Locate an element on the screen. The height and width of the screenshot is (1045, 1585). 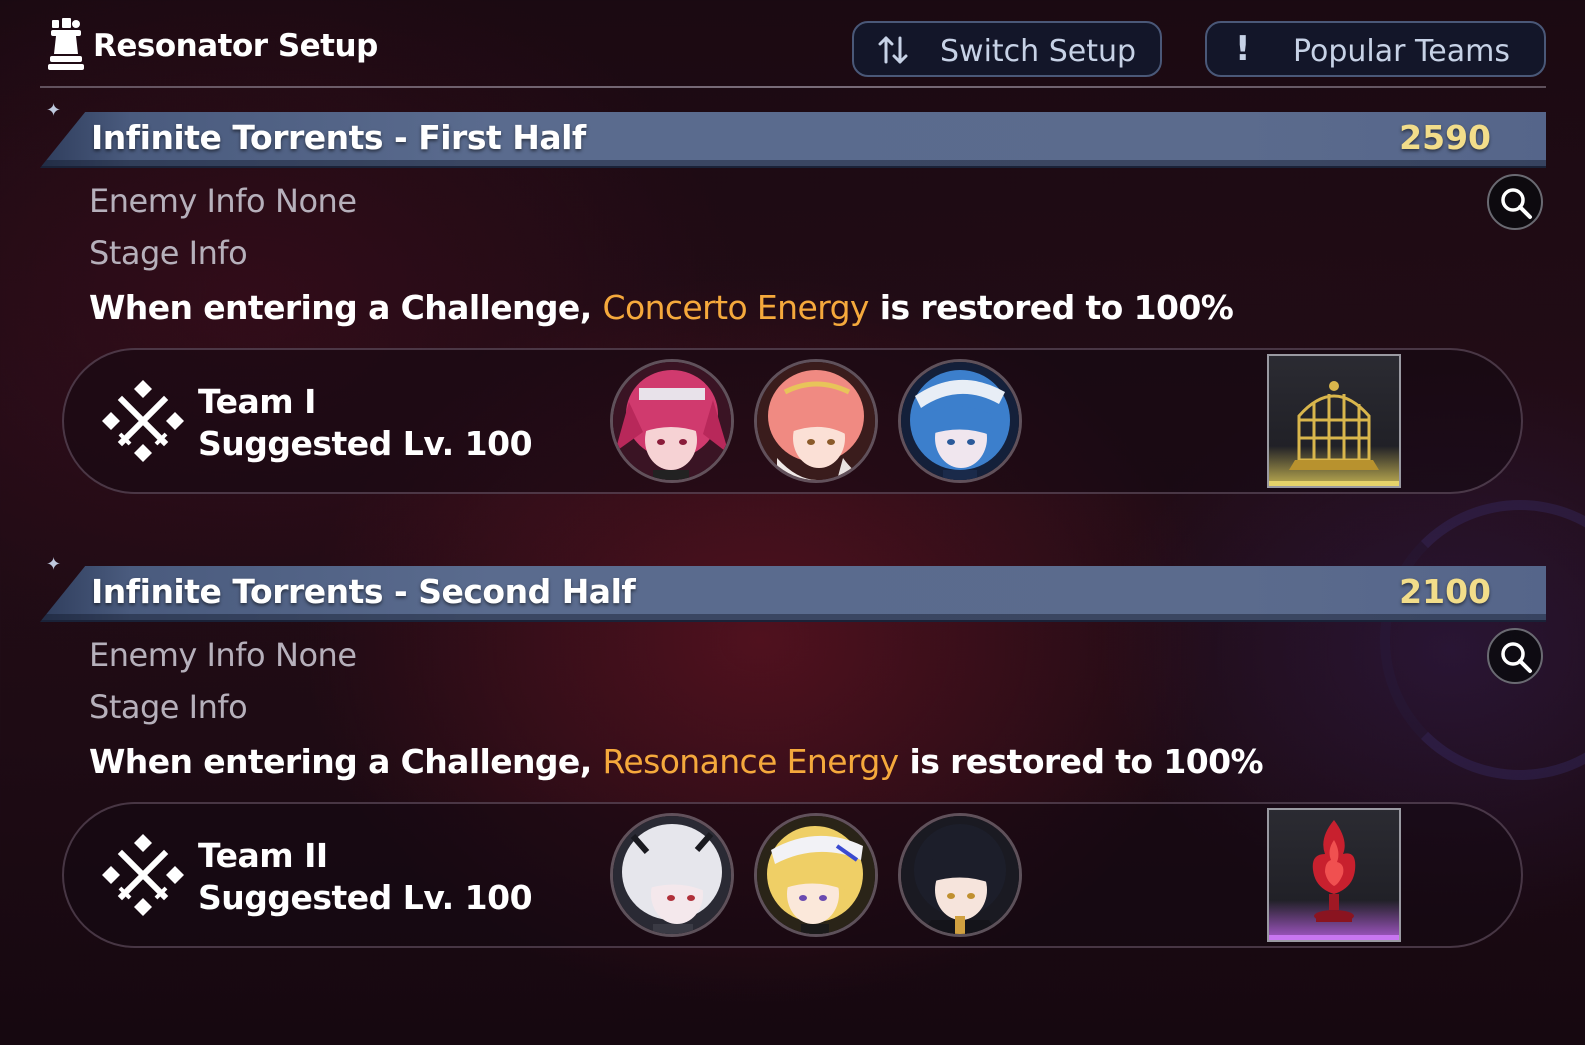
red-flame-trophy-icon is located at coordinates (1334, 871).